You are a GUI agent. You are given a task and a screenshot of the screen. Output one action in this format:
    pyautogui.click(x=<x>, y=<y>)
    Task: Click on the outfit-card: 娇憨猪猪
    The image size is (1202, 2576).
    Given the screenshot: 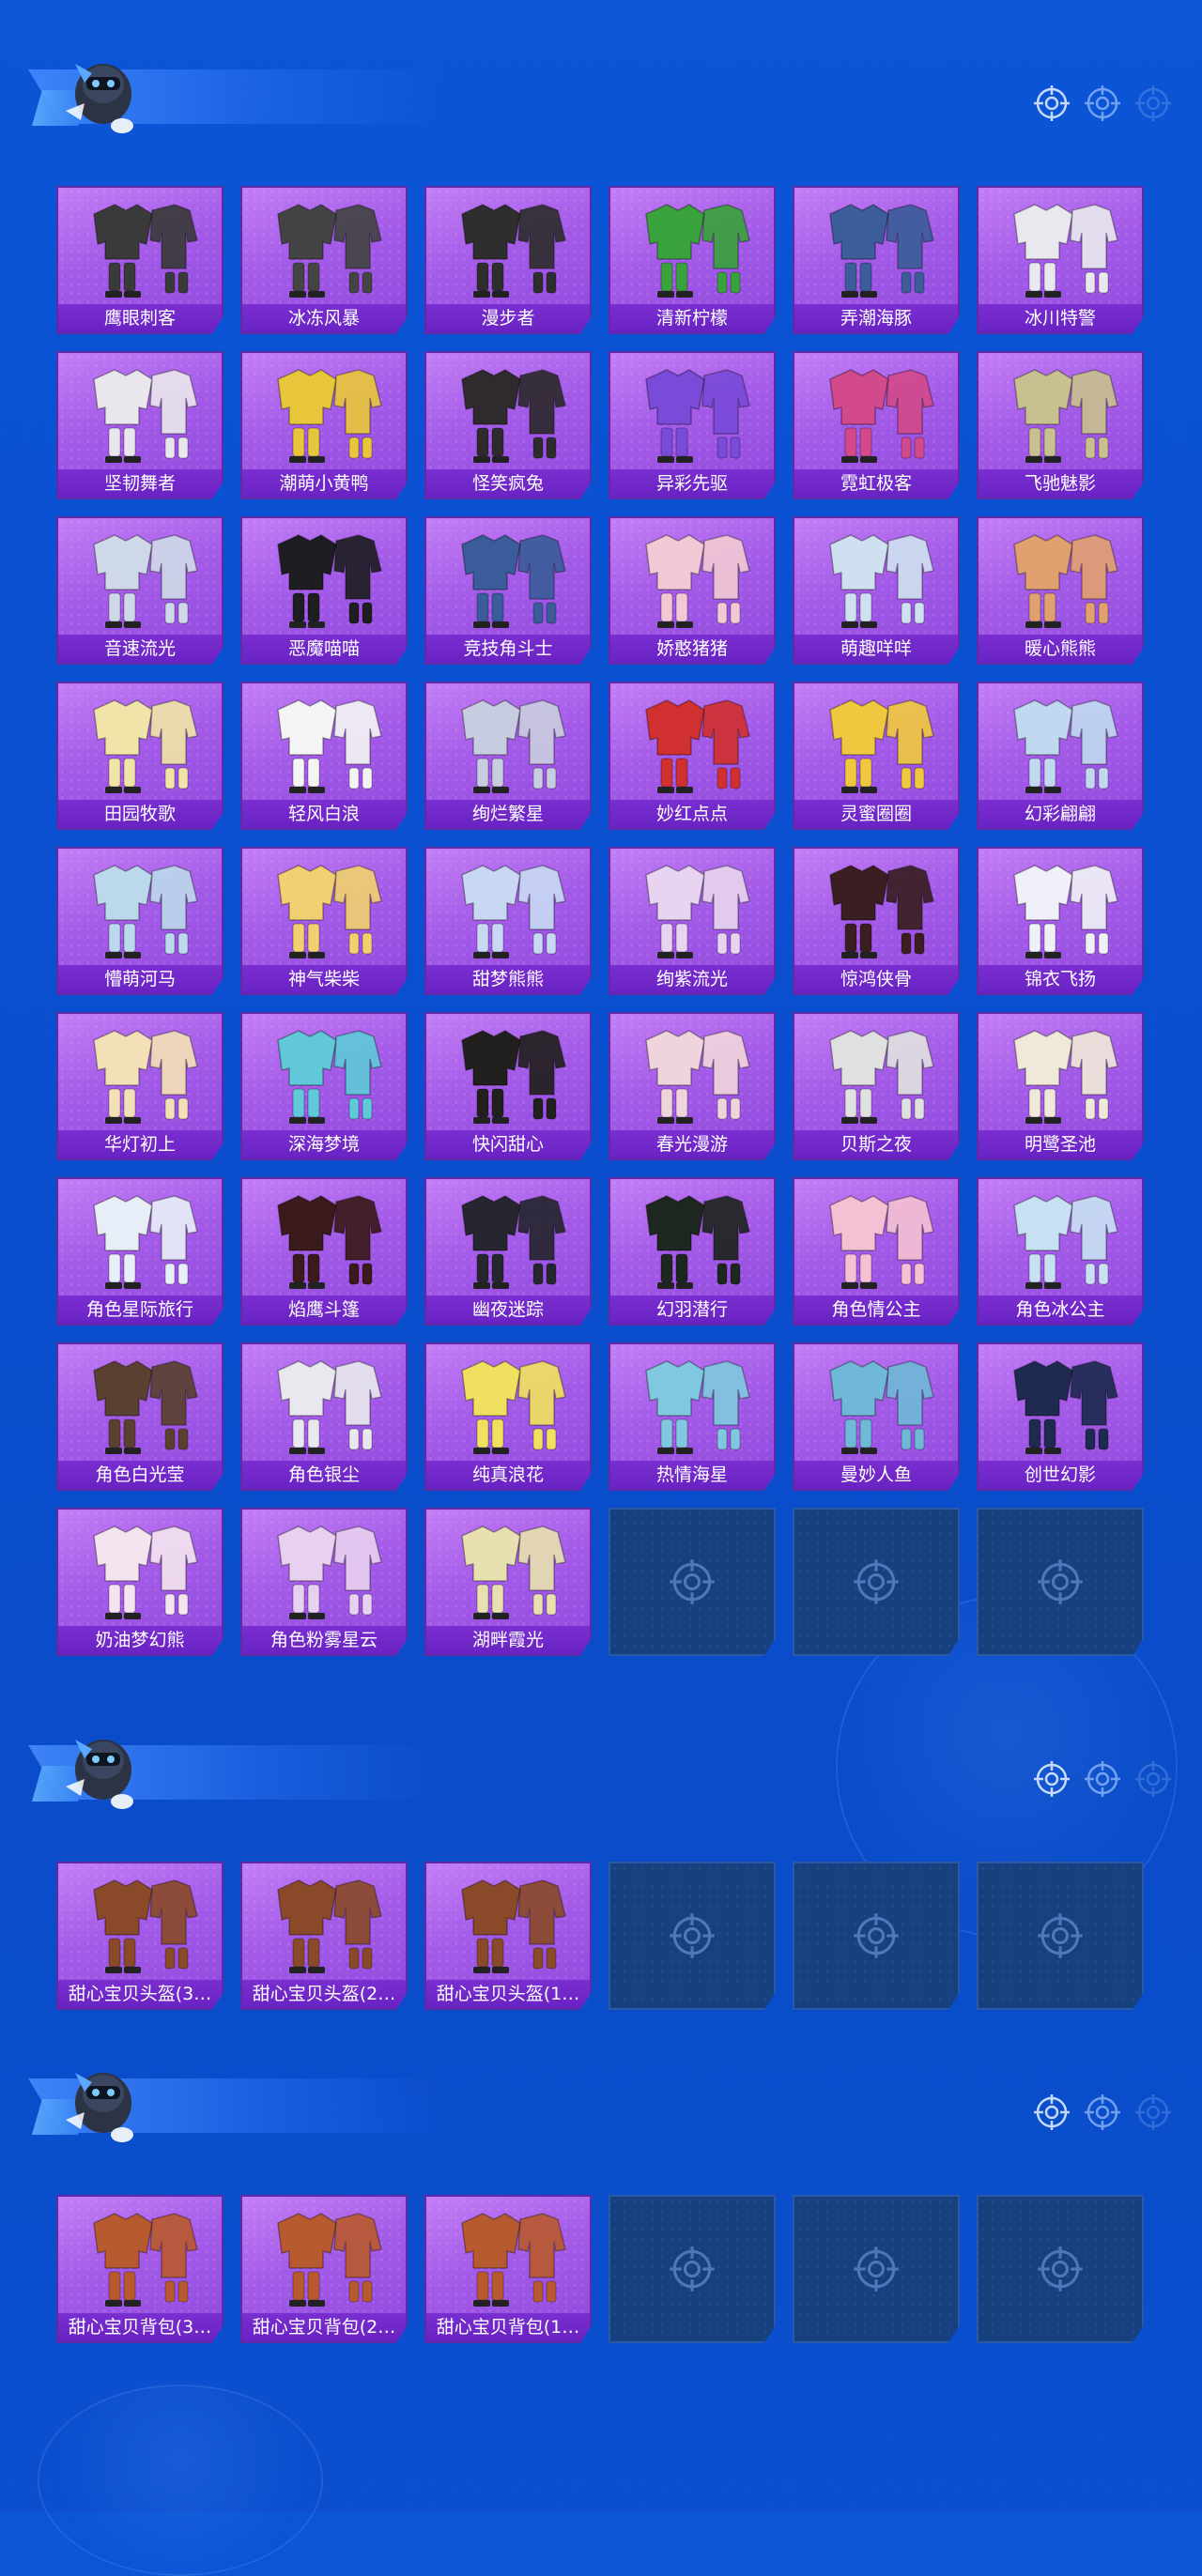 What is the action you would take?
    pyautogui.click(x=692, y=590)
    